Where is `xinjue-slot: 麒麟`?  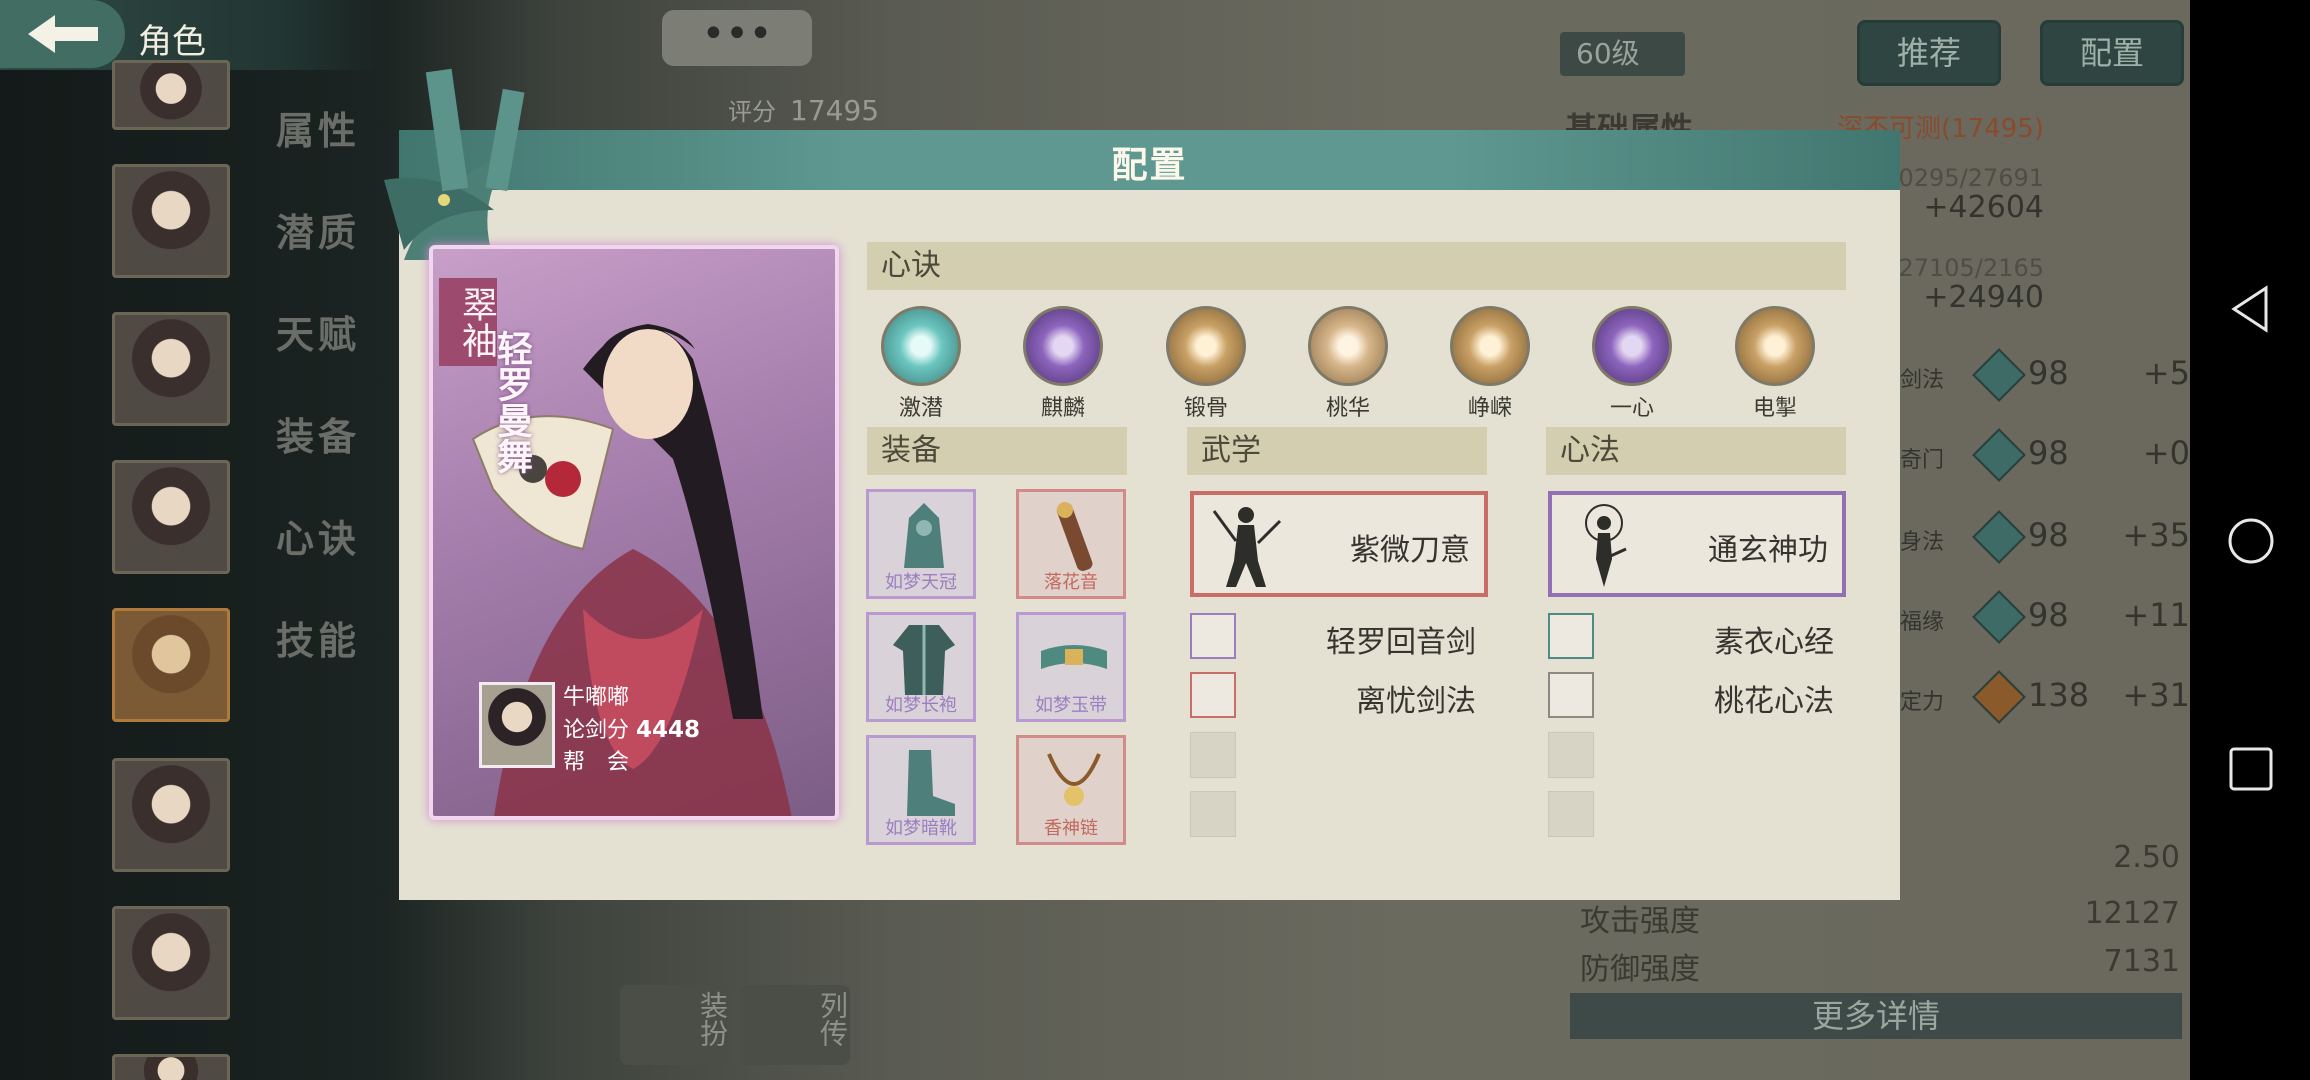 xinjue-slot: 麒麟 is located at coordinates (1063, 364).